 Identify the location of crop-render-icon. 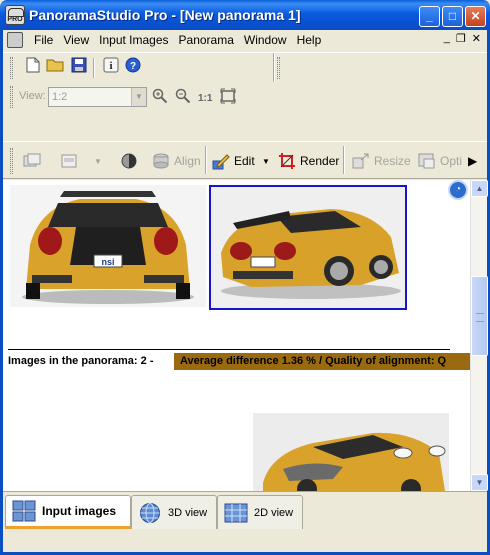
(287, 161).